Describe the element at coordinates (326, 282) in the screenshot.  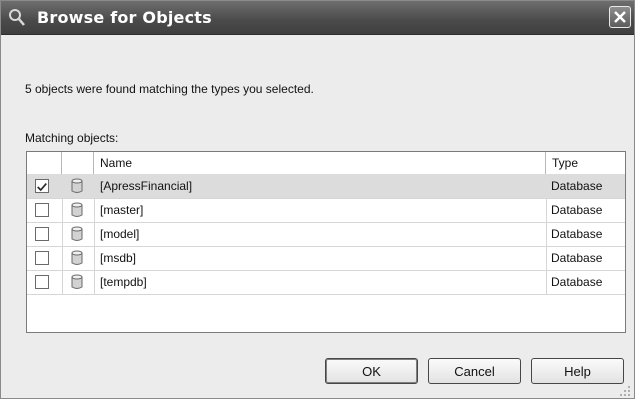
I see `list-row: [tempdb] Database` at that location.